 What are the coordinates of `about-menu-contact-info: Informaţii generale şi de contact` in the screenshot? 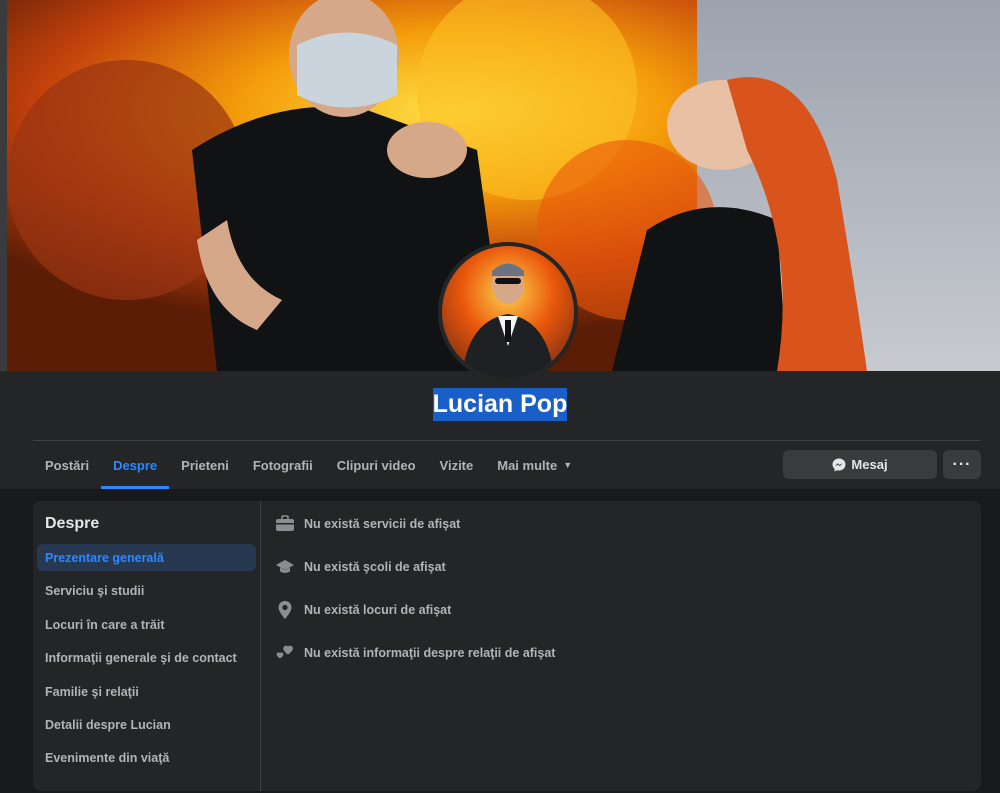 It's located at (146, 657).